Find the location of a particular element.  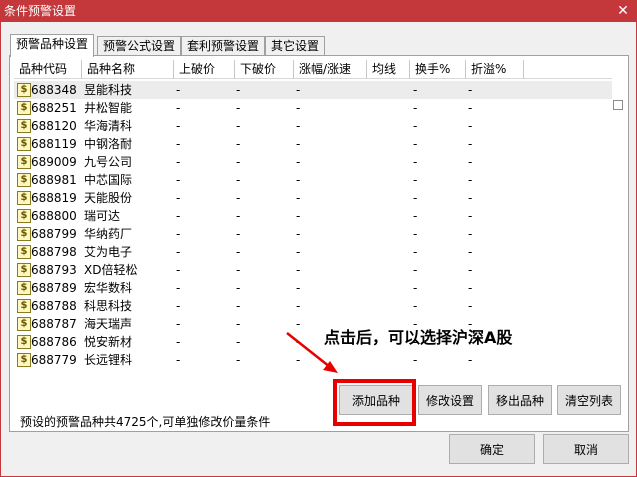

cell-name: 井松智能 is located at coordinates (108, 108).